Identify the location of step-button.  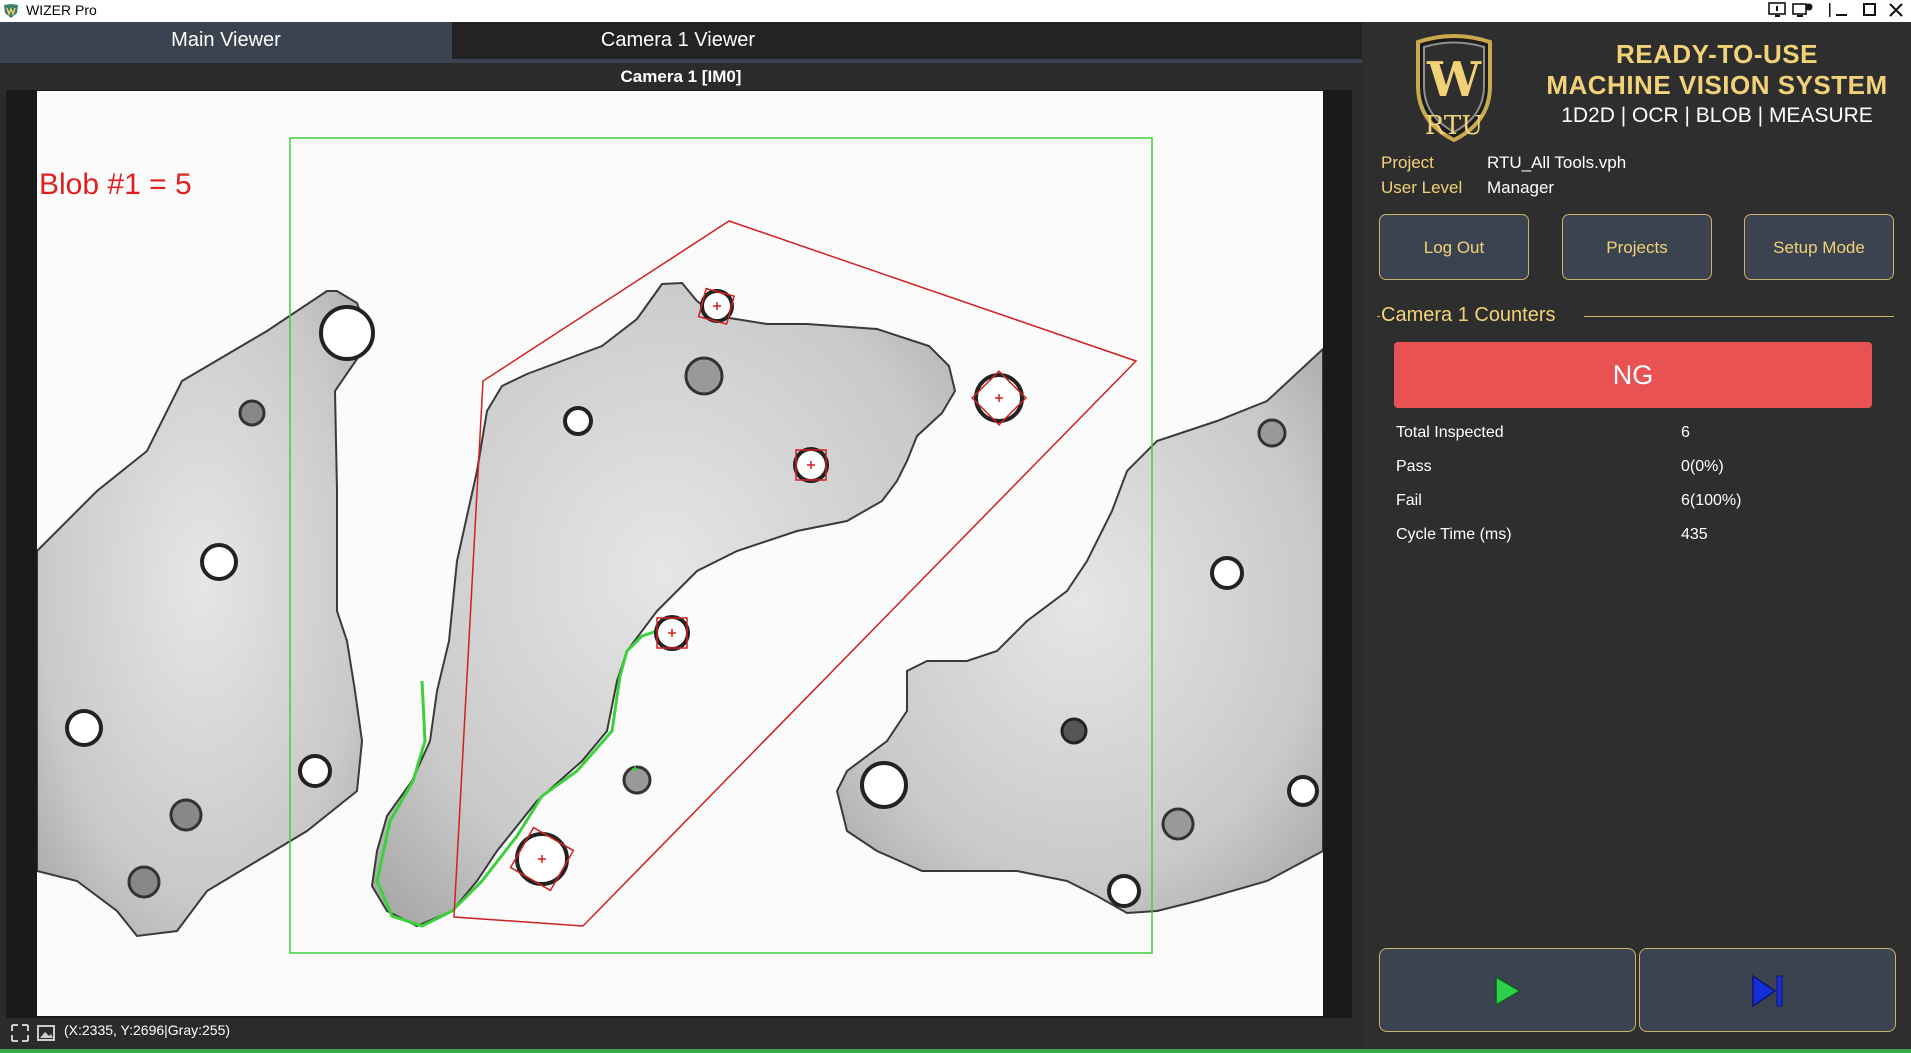
(1767, 990).